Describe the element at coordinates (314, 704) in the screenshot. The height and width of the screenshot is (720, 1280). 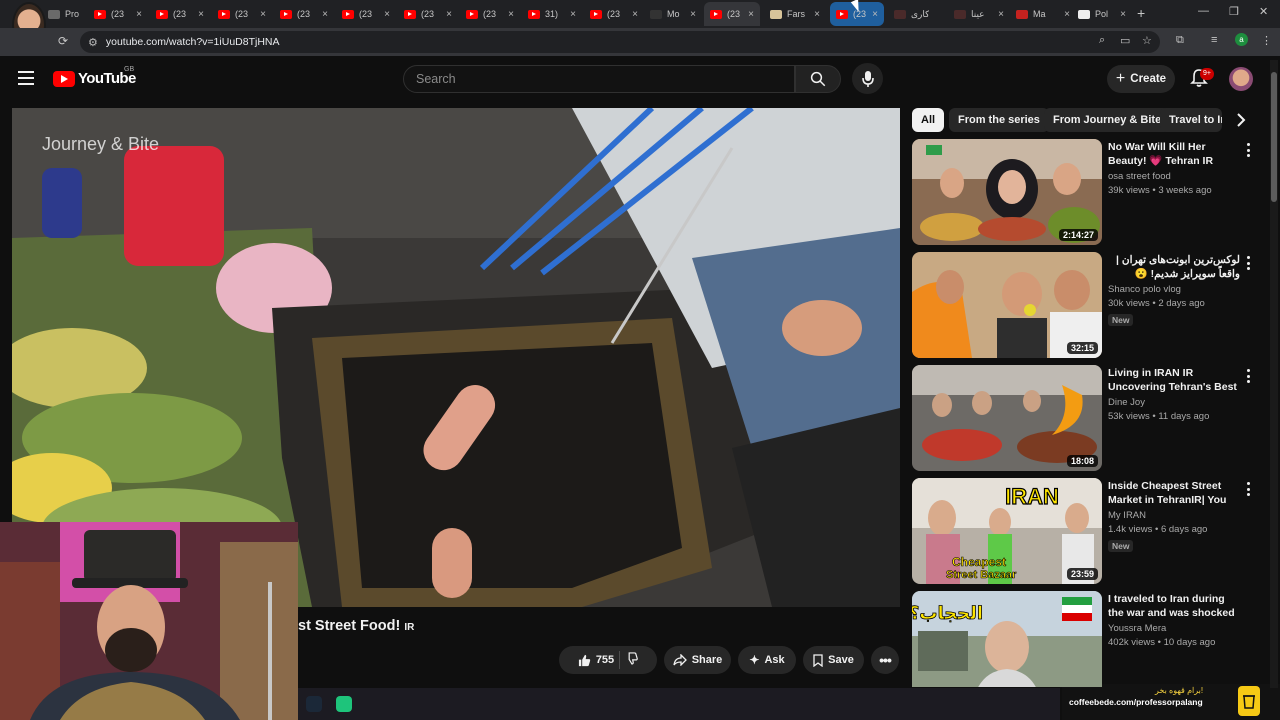
I see `steam-icon` at that location.